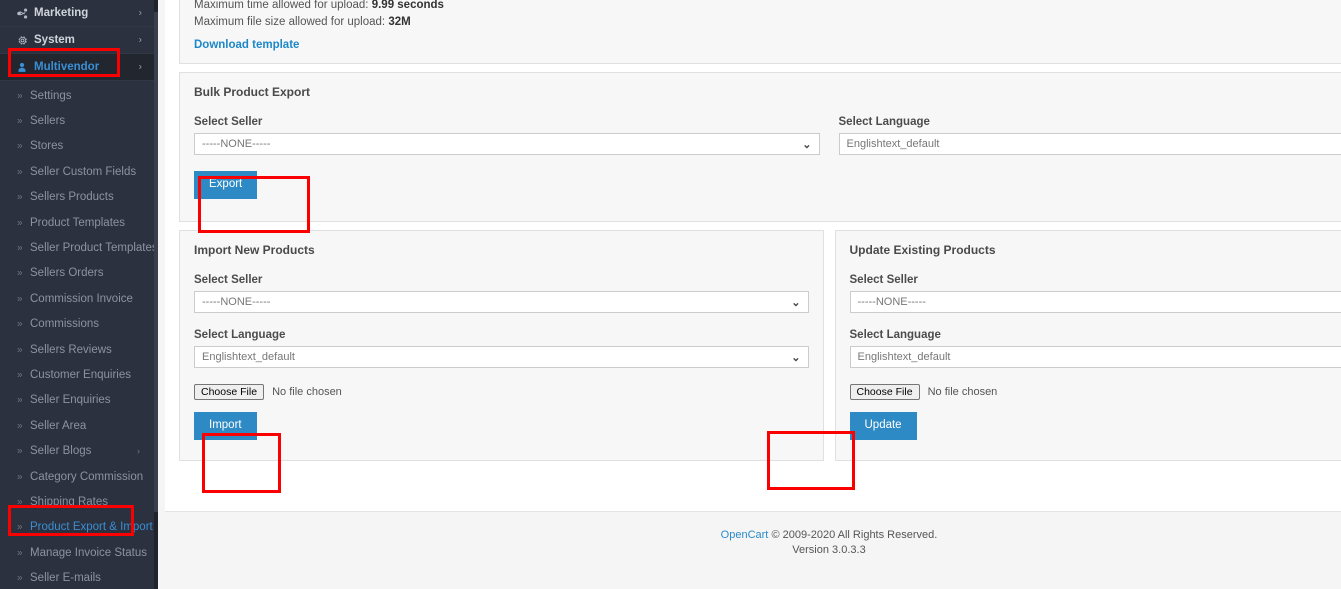  I want to click on sidebar-subitem-seller-blogs: » Seller Blogs ›, so click(79, 450).